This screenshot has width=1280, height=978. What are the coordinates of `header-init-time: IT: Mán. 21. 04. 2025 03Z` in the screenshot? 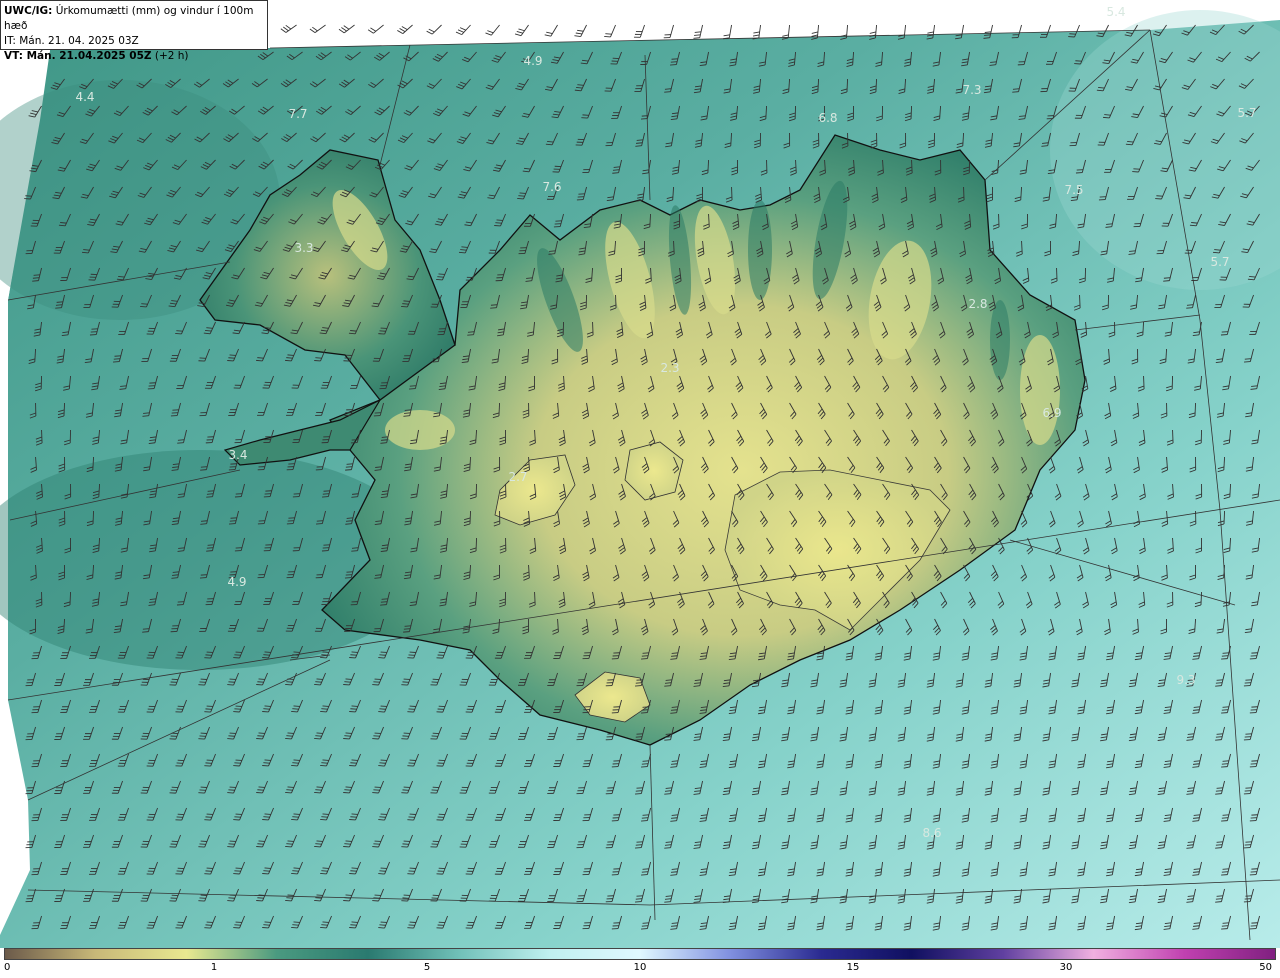 It's located at (71, 41).